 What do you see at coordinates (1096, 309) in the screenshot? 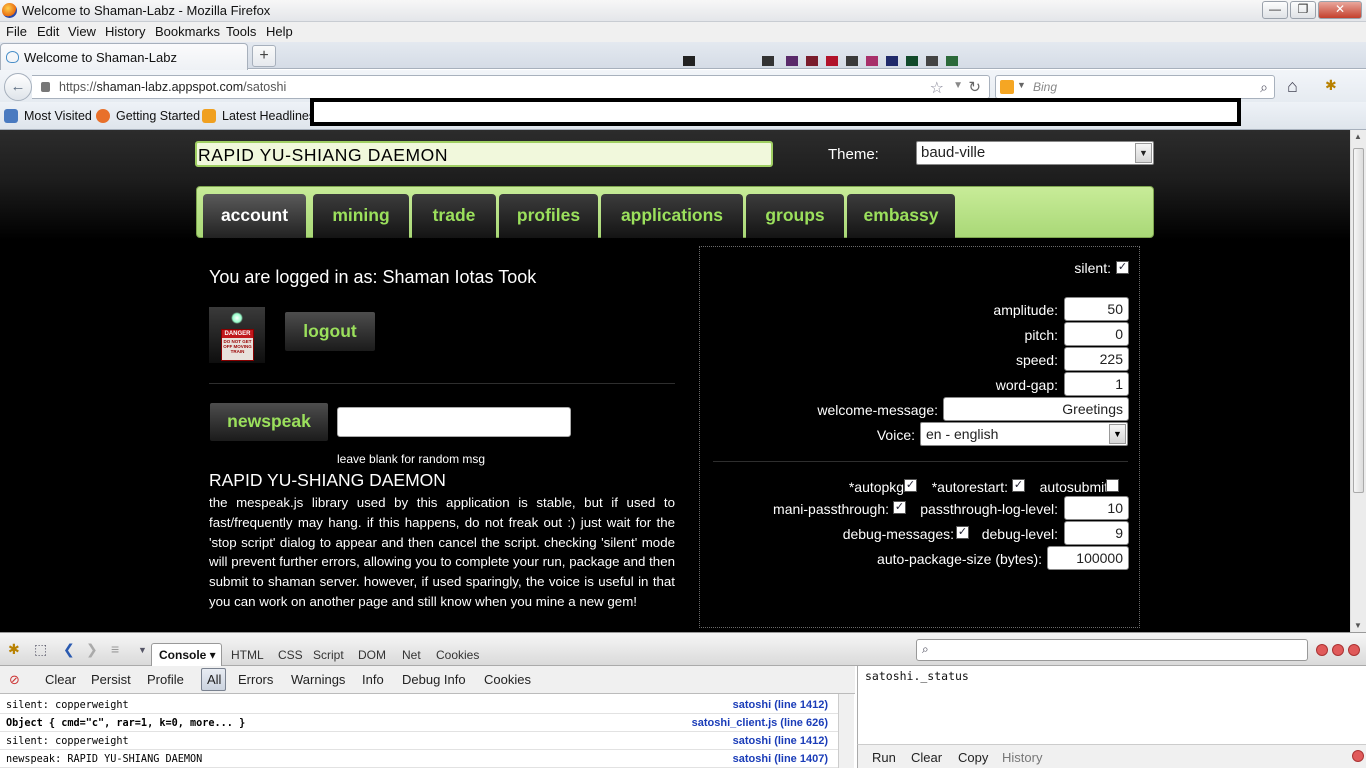
I see `amplitude-input: 50` at bounding box center [1096, 309].